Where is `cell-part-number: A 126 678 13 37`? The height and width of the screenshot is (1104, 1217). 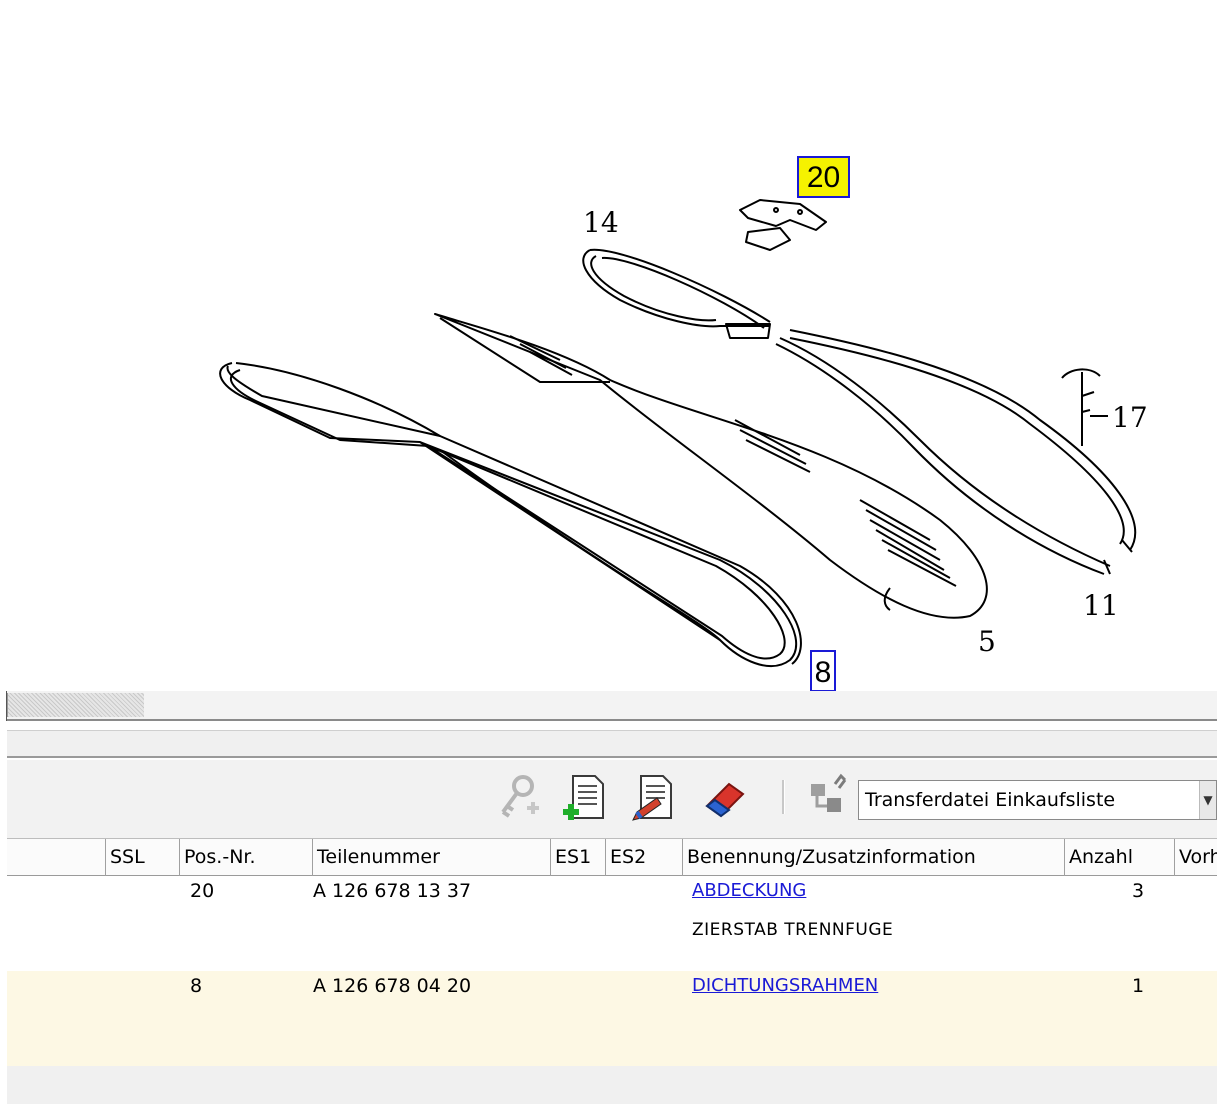 cell-part-number: A 126 678 13 37 is located at coordinates (392, 891).